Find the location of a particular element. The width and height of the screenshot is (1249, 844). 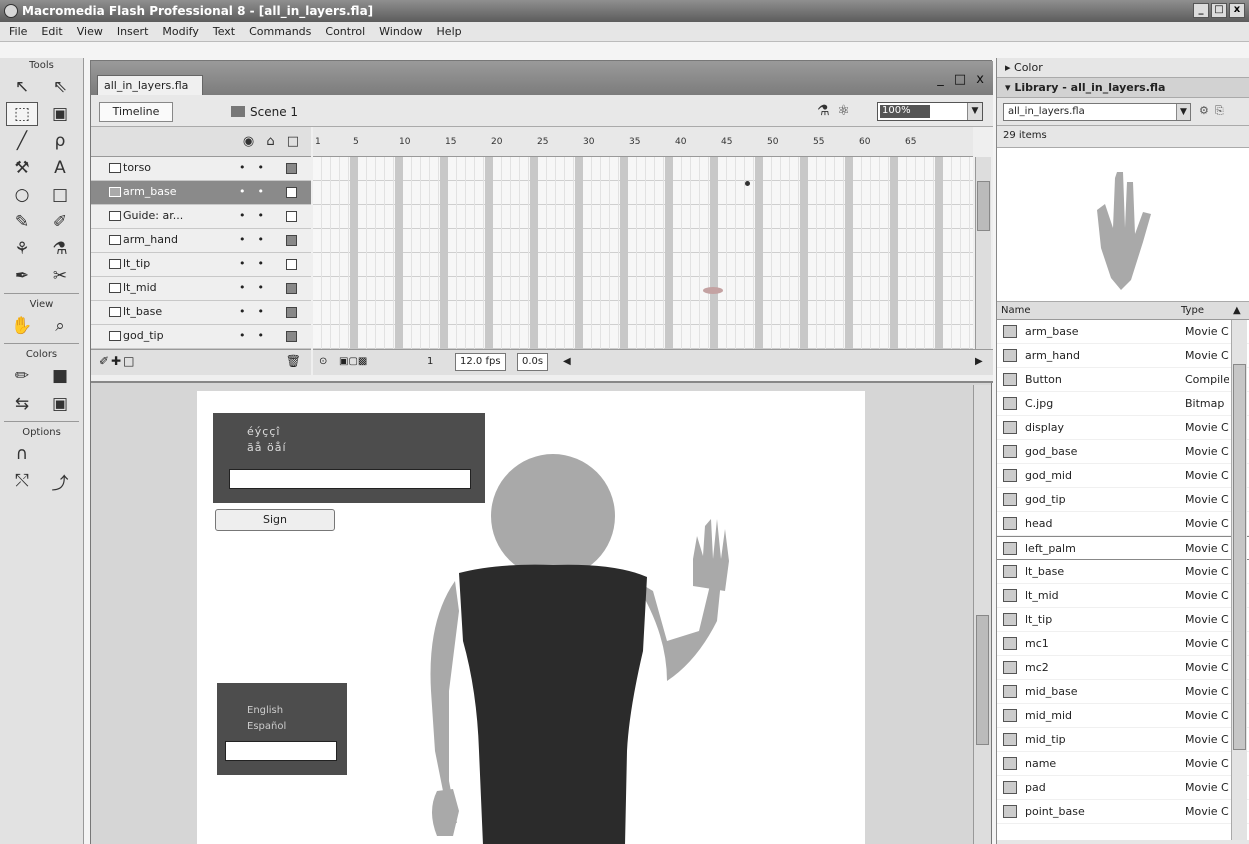

rectangle-tool-icon: □ is located at coordinates (60, 195).